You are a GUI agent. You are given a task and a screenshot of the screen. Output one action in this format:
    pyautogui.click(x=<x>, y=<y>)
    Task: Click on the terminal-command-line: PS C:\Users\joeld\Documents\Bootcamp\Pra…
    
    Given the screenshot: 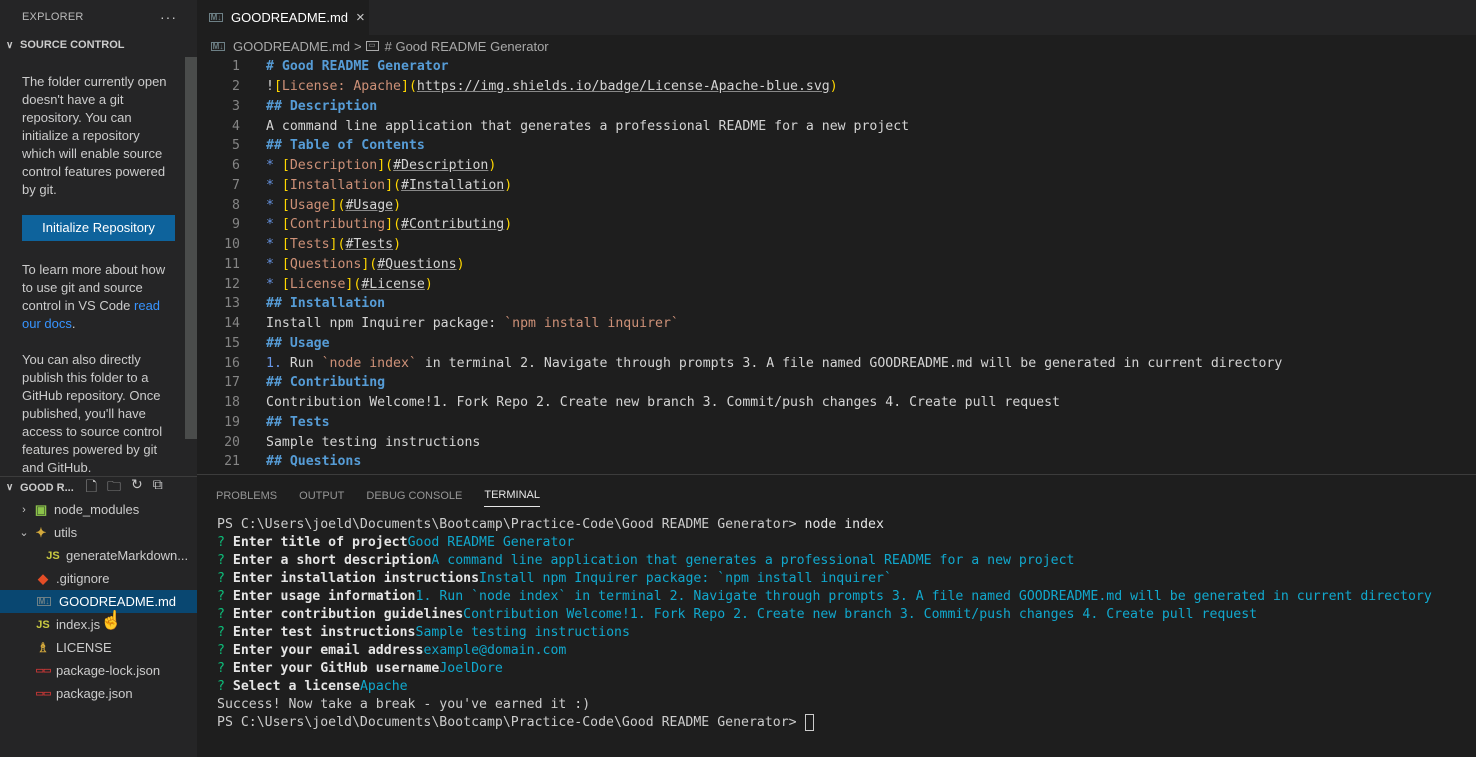 What is the action you would take?
    pyautogui.click(x=550, y=524)
    